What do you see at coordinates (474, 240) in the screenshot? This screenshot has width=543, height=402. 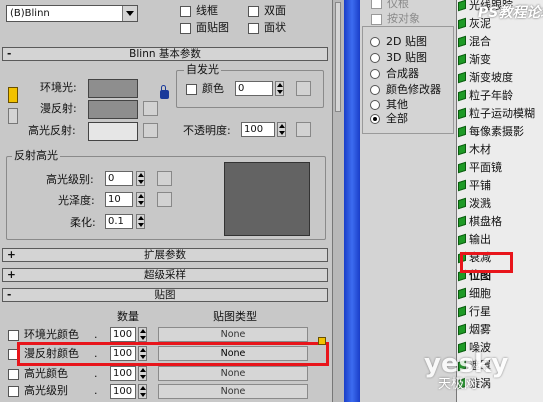 I see `map-list-item: 输出` at bounding box center [474, 240].